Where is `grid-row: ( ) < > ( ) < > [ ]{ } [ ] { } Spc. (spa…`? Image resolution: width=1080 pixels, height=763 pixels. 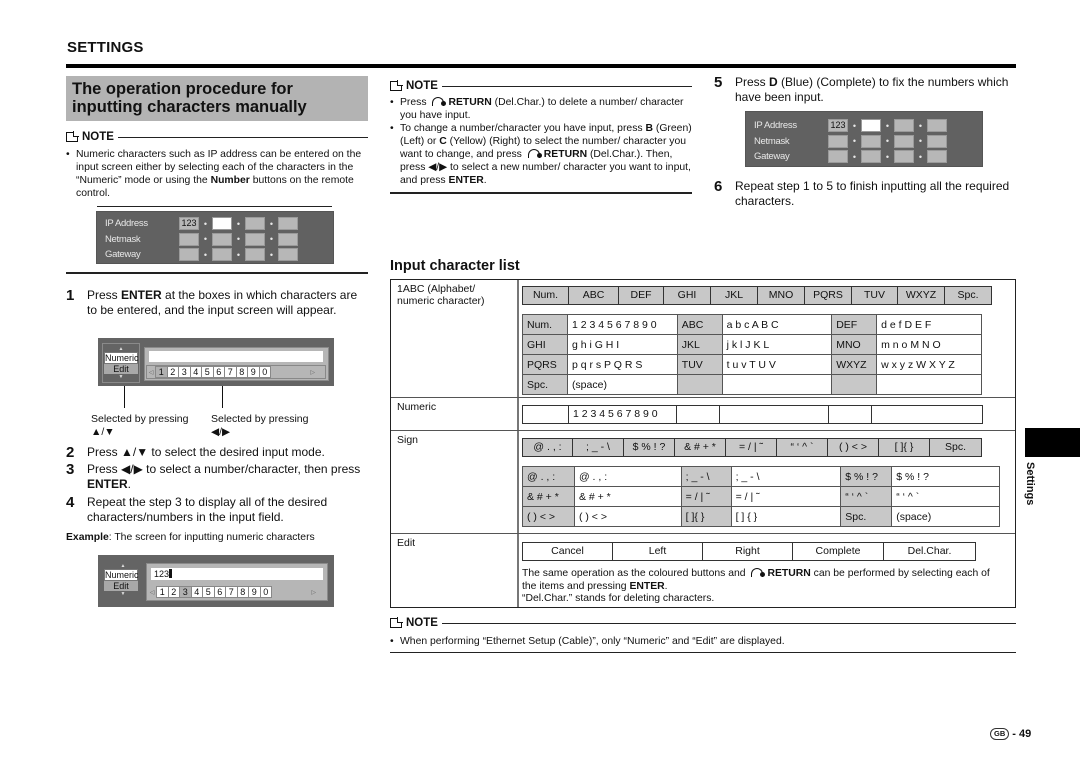
grid-row: ( ) < > ( ) < > [ ]{ } [ ] { } Spc. (spa… is located at coordinates (761, 516).